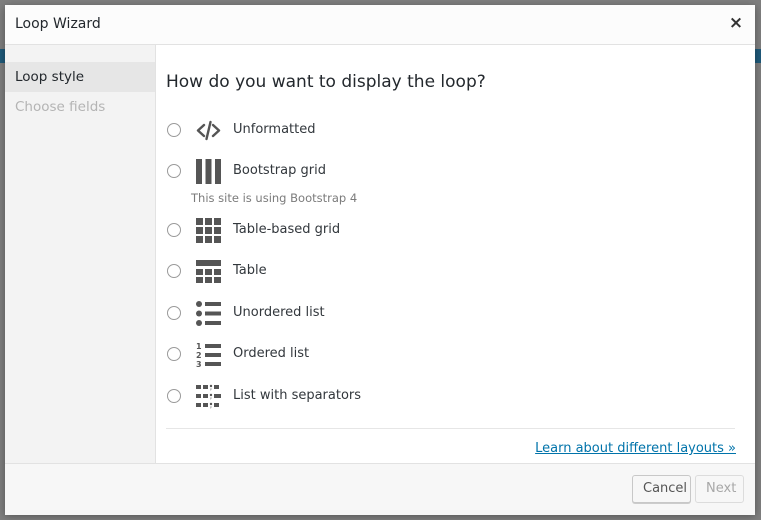 Image resolution: width=761 pixels, height=520 pixels. I want to click on numbered-list-icon: 1 2 3, so click(208, 355).